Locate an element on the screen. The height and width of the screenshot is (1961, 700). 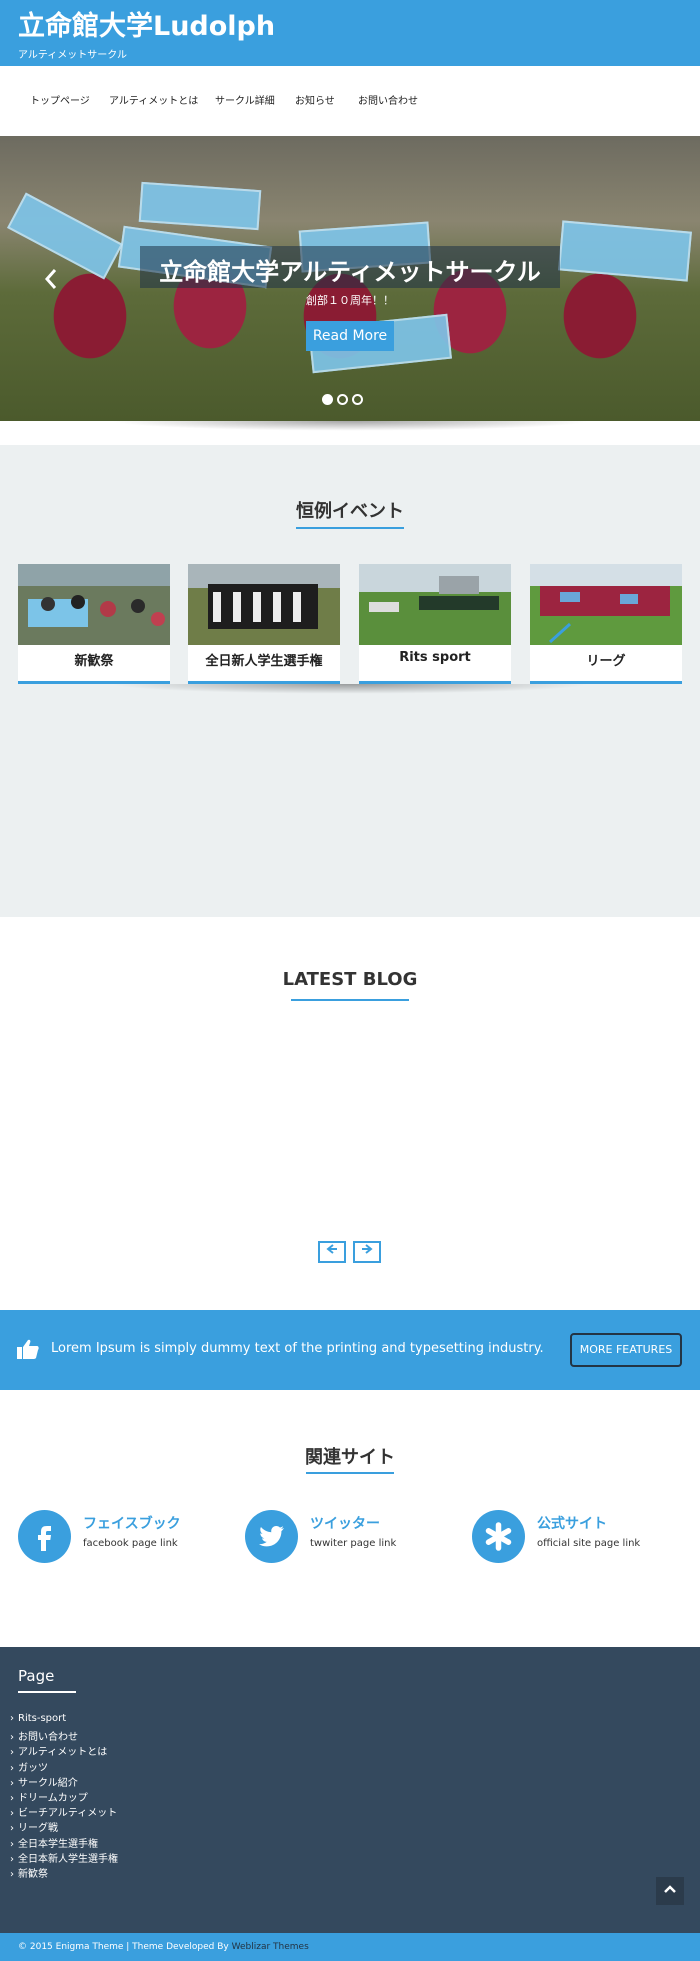
related-item-twitter: ツイッター twwiter page link is located at coordinates (355, 1540).